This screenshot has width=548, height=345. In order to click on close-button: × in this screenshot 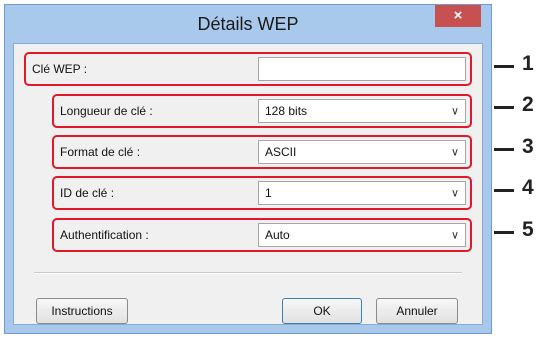, I will do `click(458, 16)`.